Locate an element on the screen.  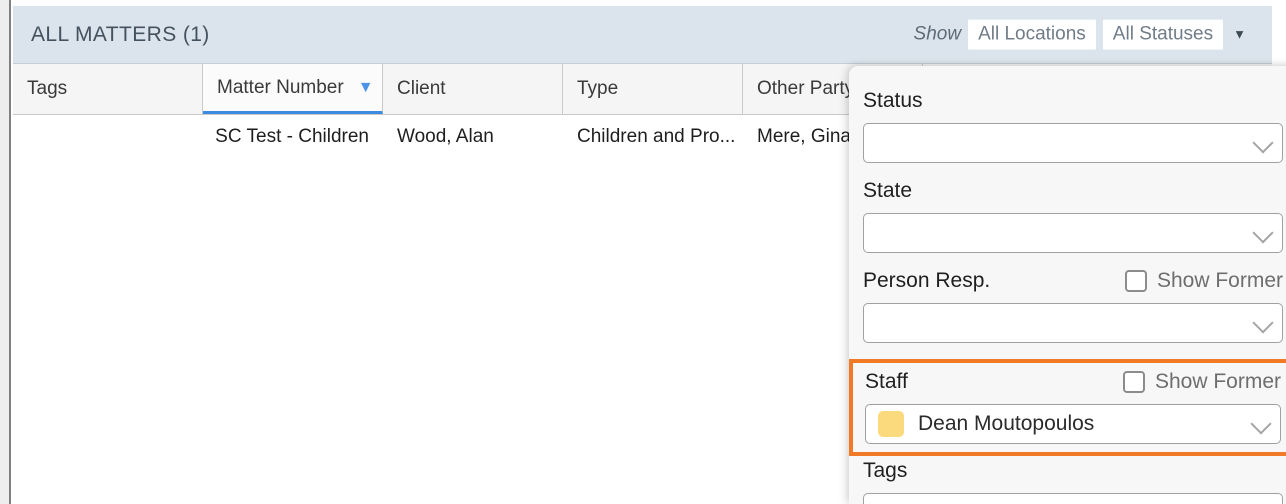
status-filter-chip: All Statuses is located at coordinates (1163, 34).